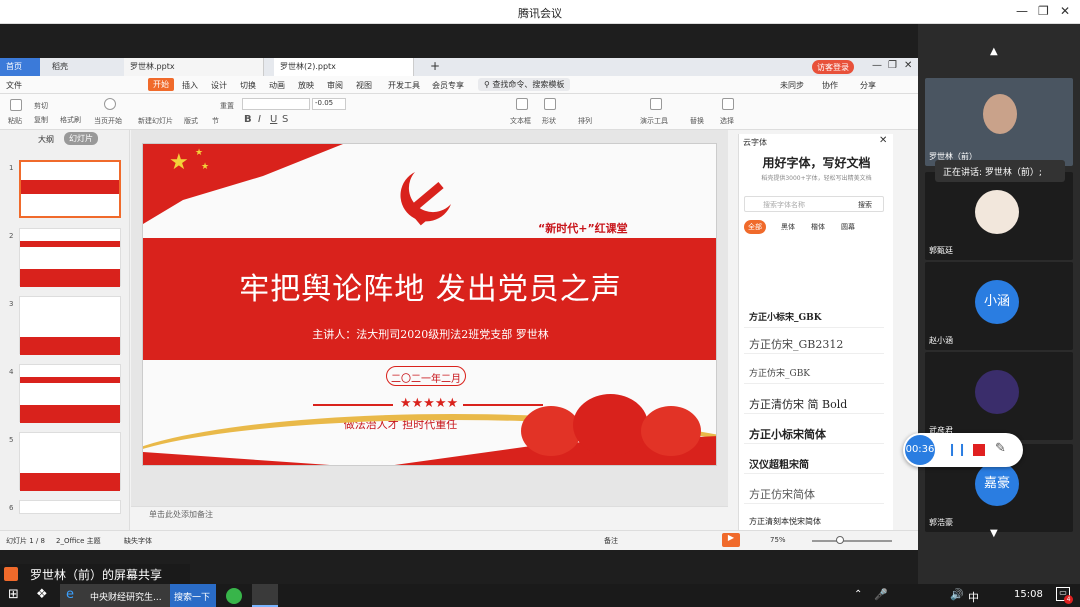 This screenshot has height=607, width=1080. Describe the element at coordinates (1022, 11) in the screenshot. I see `minimize-icon: —` at that location.